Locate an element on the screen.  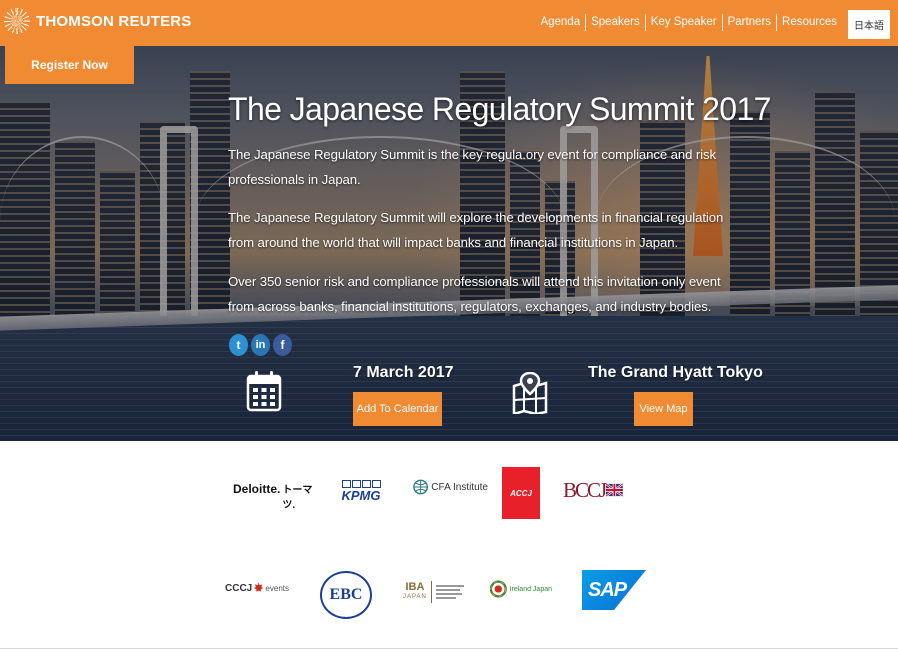
kpmg-boxes is located at coordinates (361, 484).